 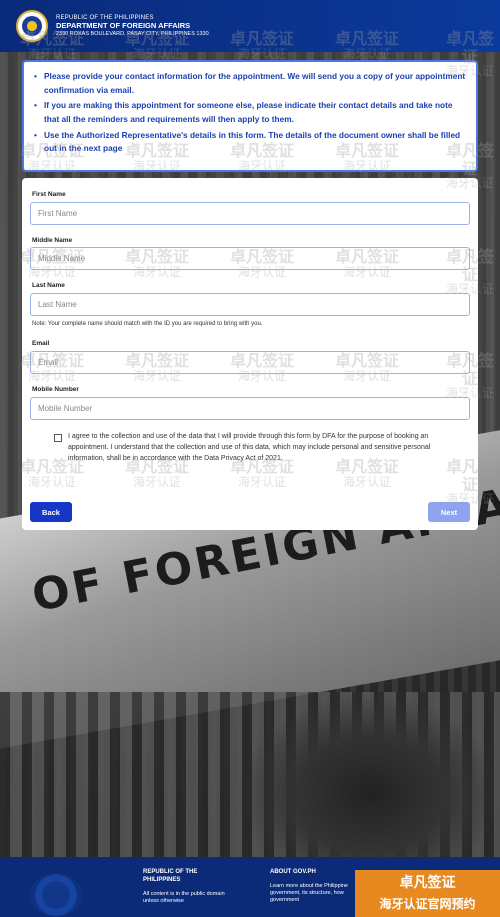 What do you see at coordinates (56, 895) in the screenshot?
I see `footer-seal-icon` at bounding box center [56, 895].